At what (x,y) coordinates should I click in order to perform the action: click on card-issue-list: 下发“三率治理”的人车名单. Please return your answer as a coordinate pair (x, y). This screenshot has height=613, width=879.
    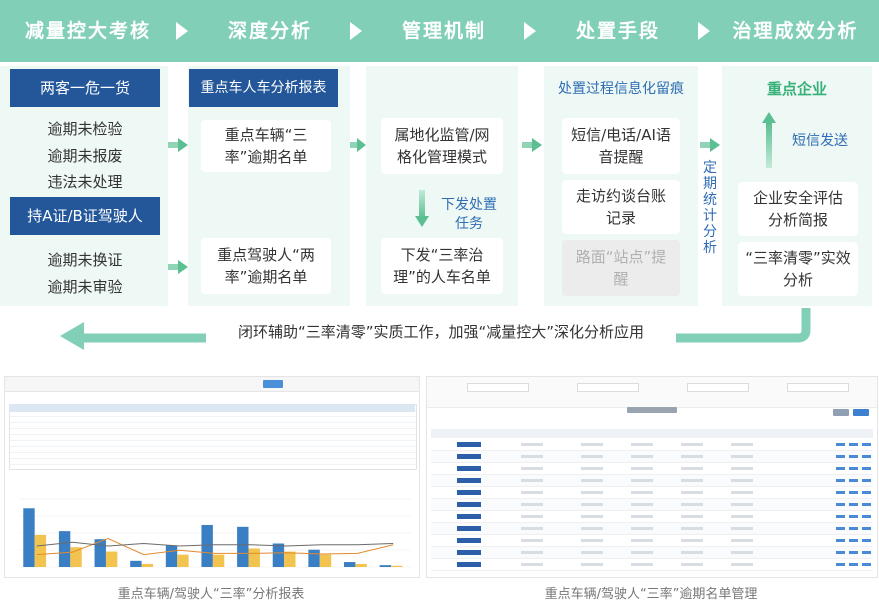
    Looking at the image, I should click on (442, 266).